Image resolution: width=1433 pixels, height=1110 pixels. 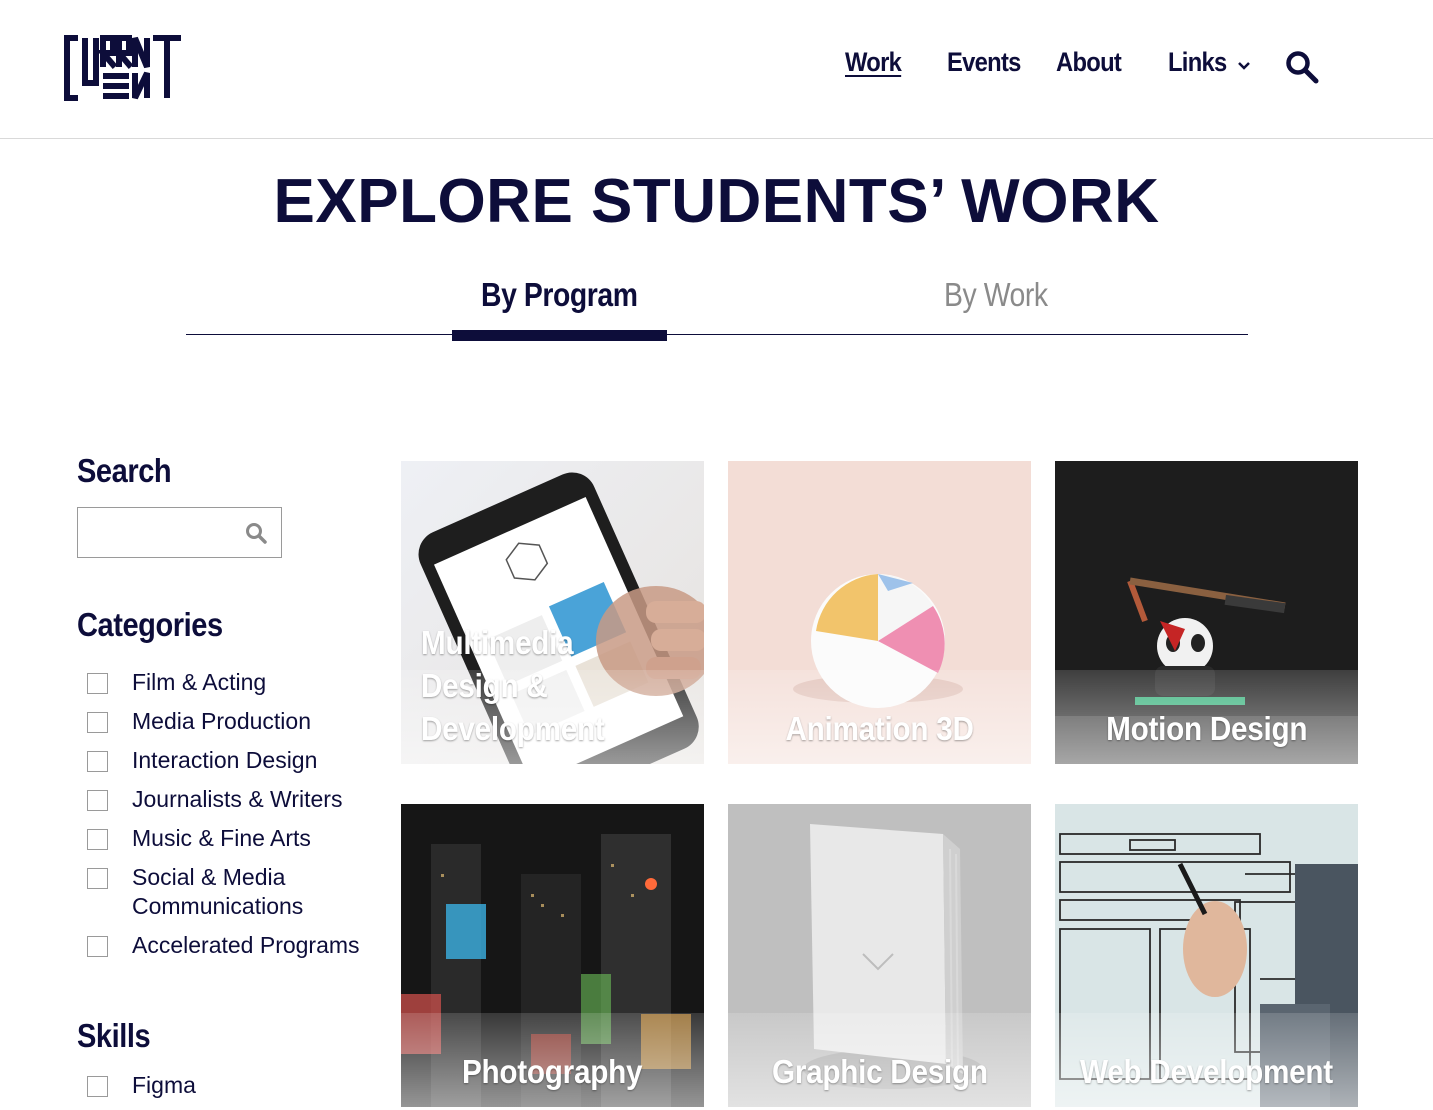 I want to click on tabs-divider, so click(x=717, y=334).